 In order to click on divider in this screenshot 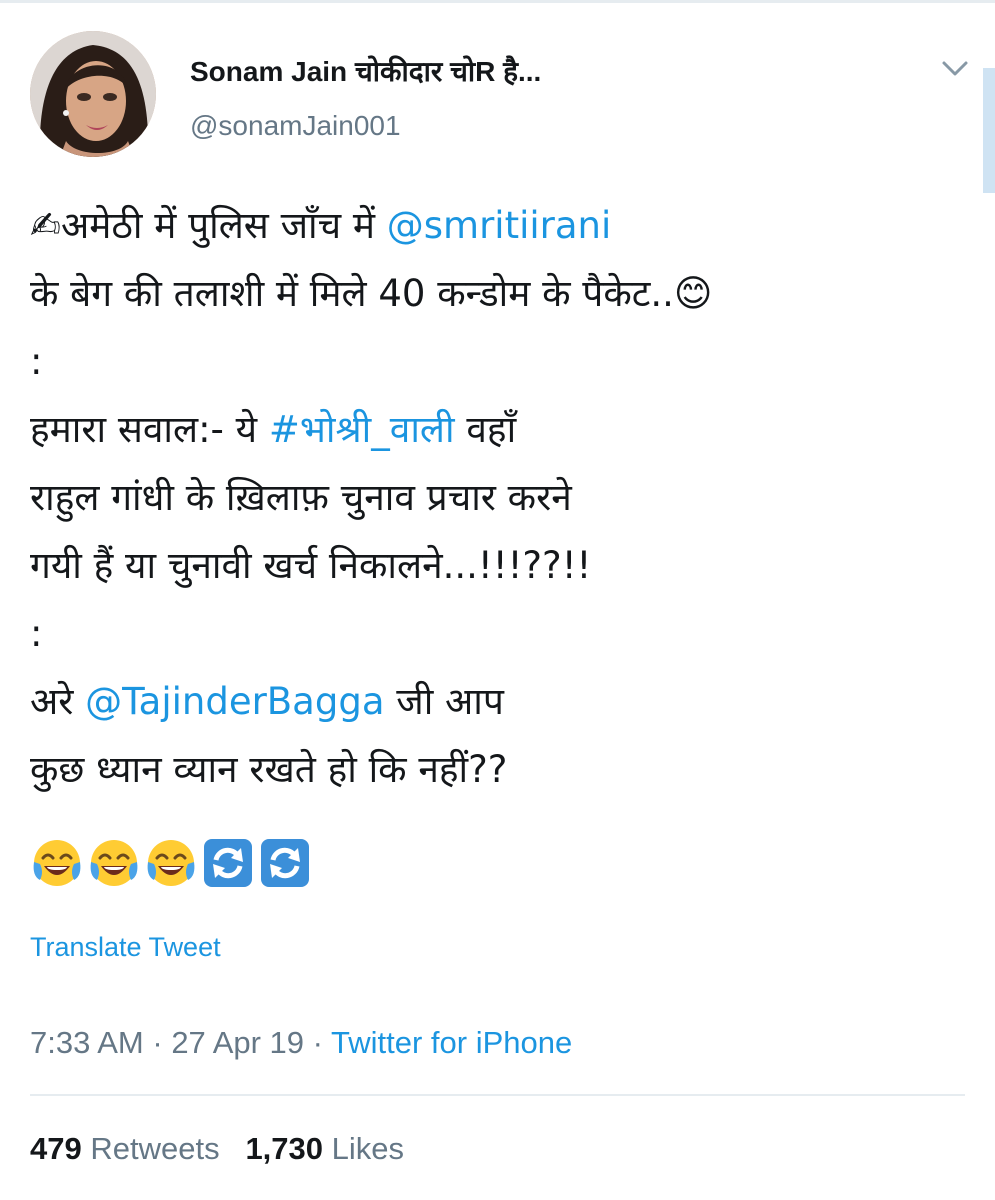, I will do `click(497, 1095)`.